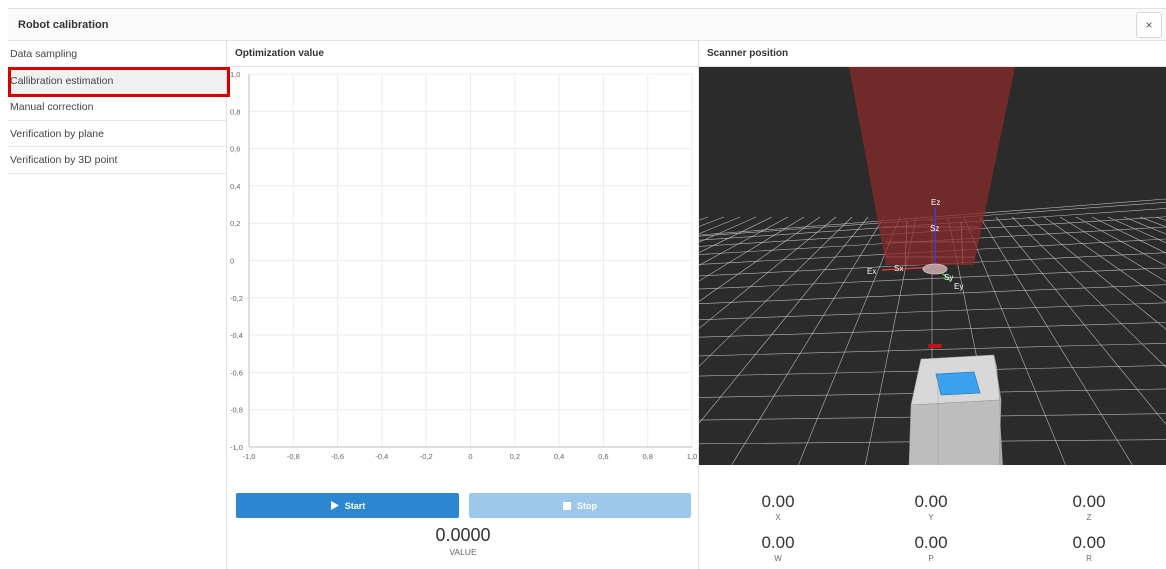 The width and height of the screenshot is (1166, 569). I want to click on close-button: ×, so click(1149, 25).